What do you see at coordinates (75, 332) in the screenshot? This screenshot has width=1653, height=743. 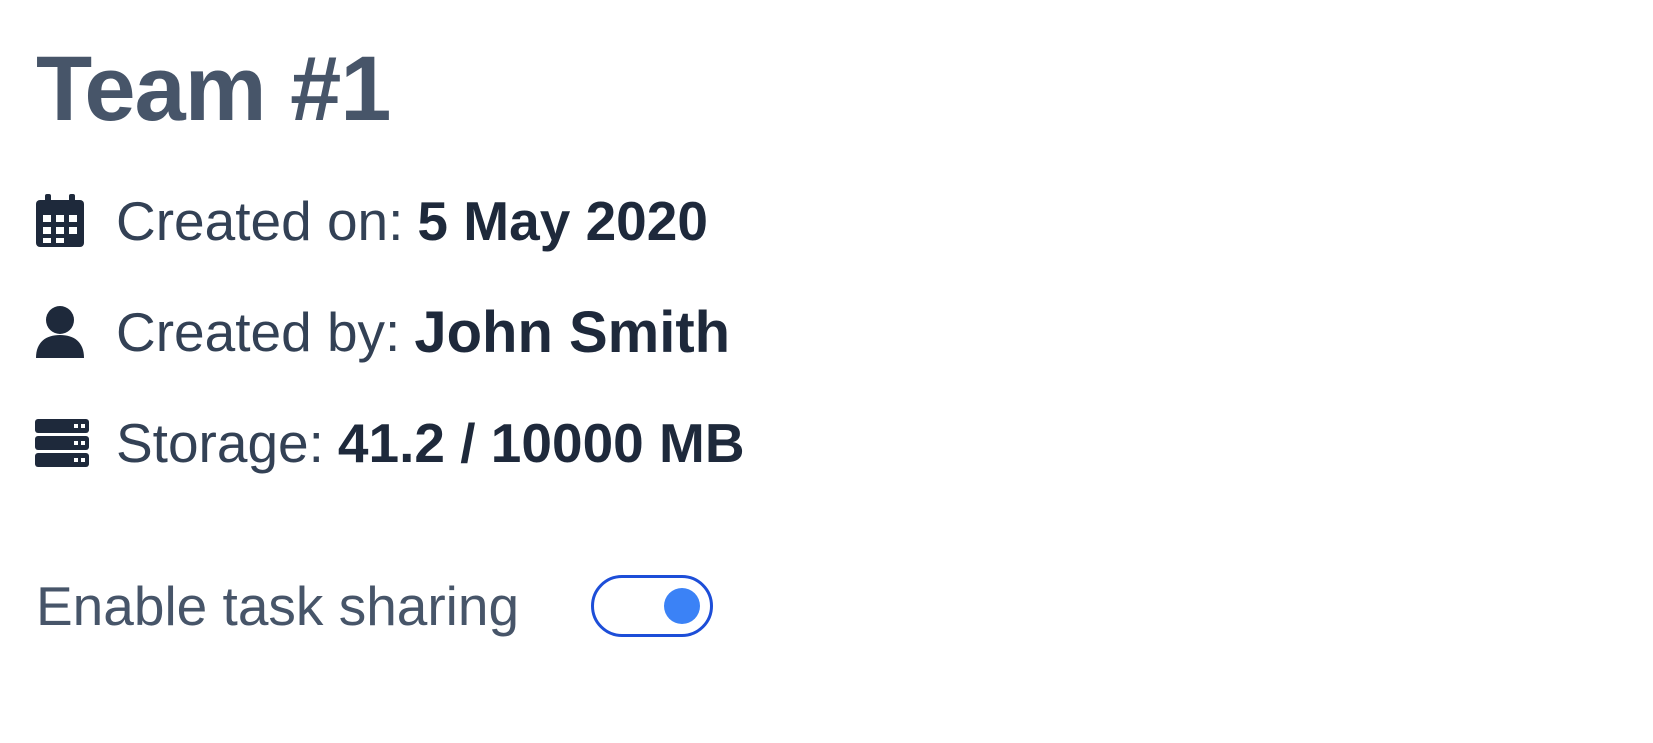 I see `user-icon` at bounding box center [75, 332].